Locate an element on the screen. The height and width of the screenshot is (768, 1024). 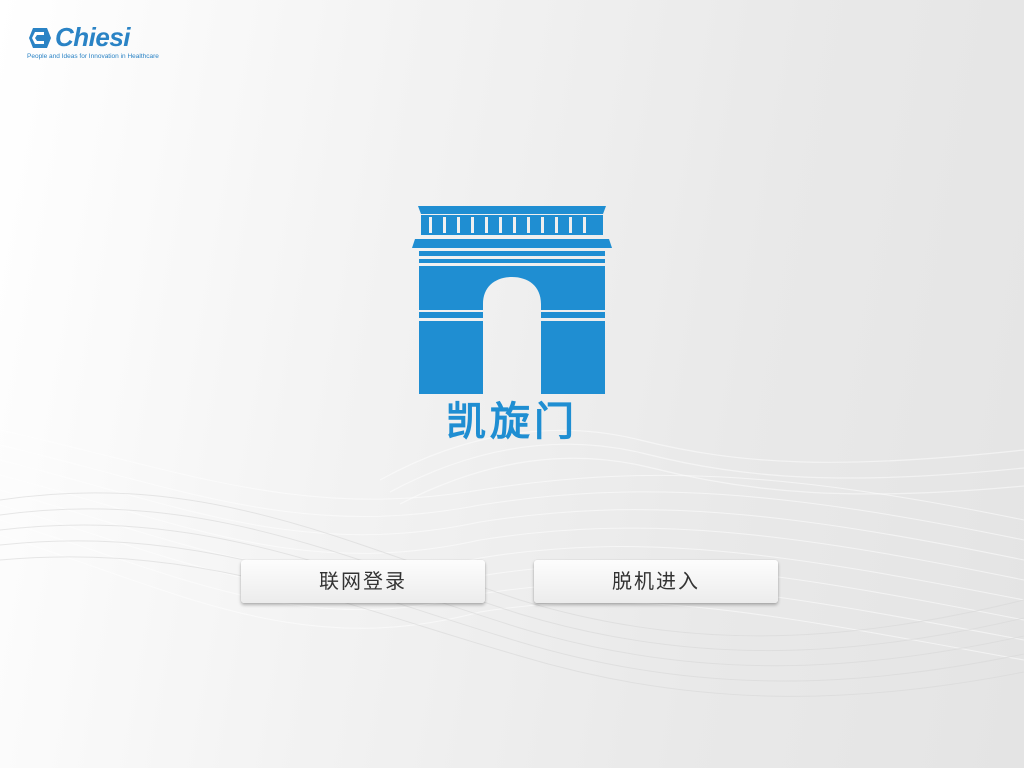
chiesi-logo-mark-icon is located at coordinates (40, 38).